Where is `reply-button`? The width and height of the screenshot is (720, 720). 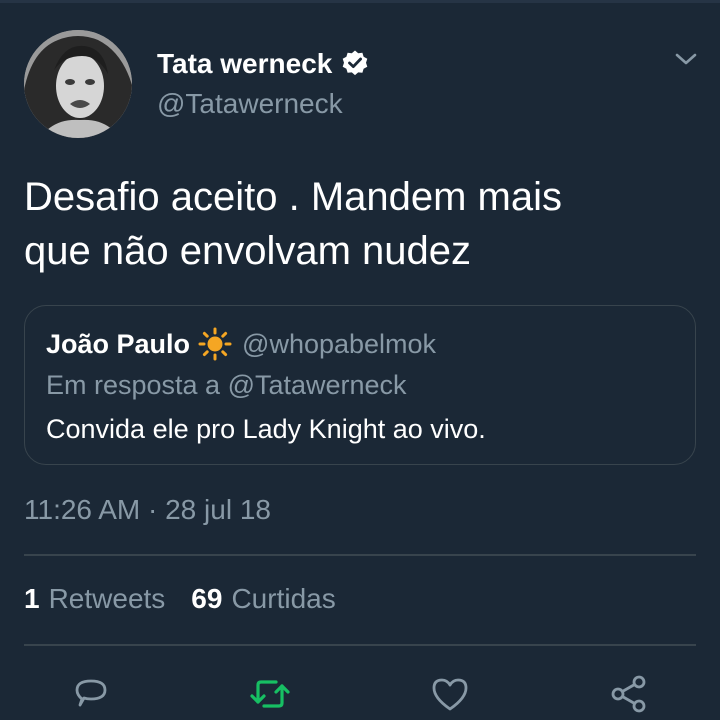
reply-button is located at coordinates (91, 694).